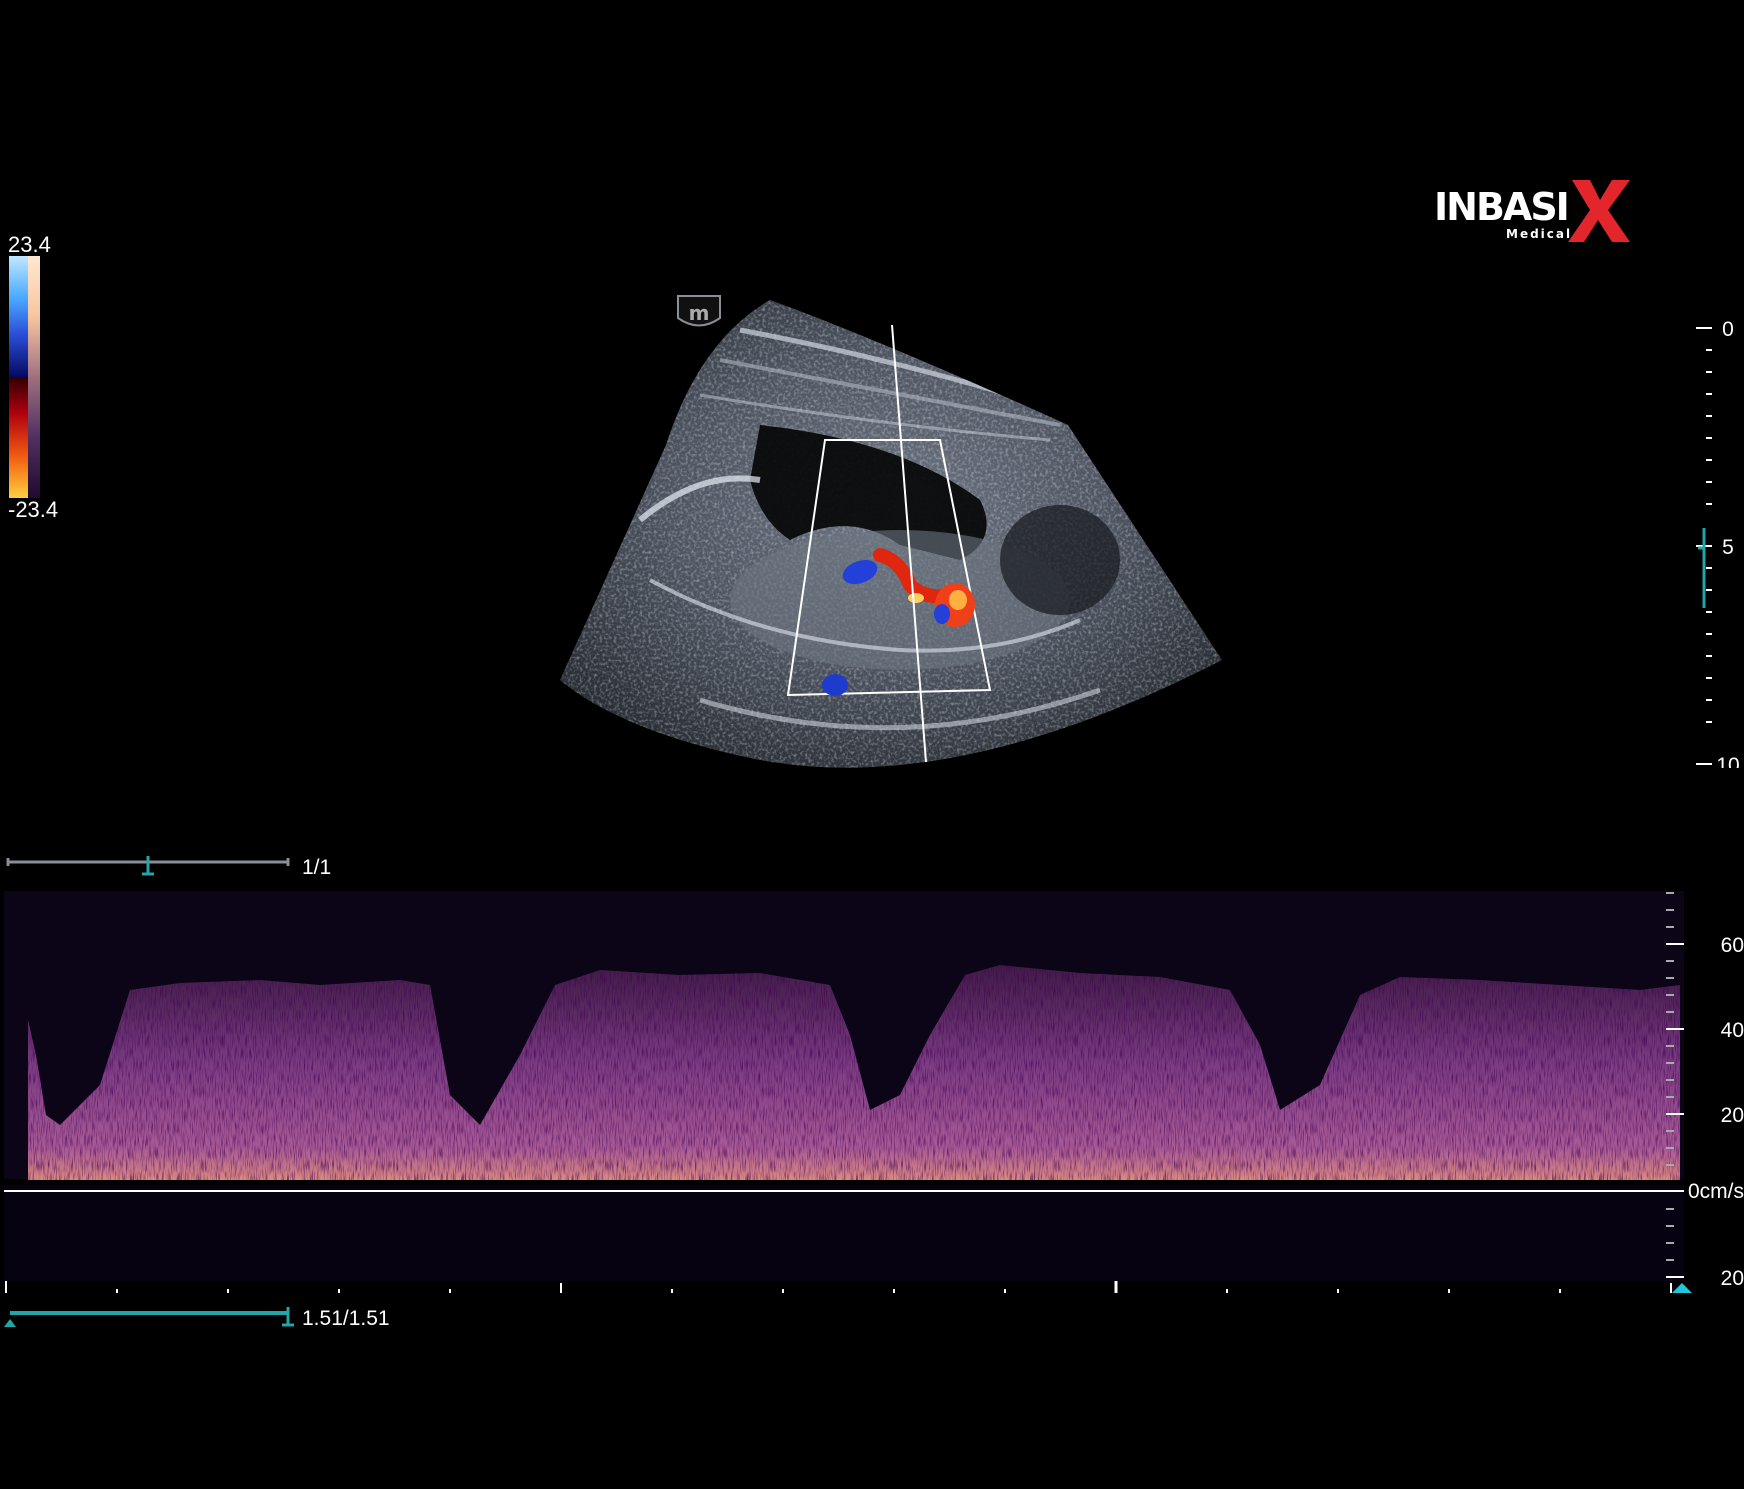 The height and width of the screenshot is (1489, 1744). I want to click on velocity-label-0: 0cm/s, so click(1716, 1191).